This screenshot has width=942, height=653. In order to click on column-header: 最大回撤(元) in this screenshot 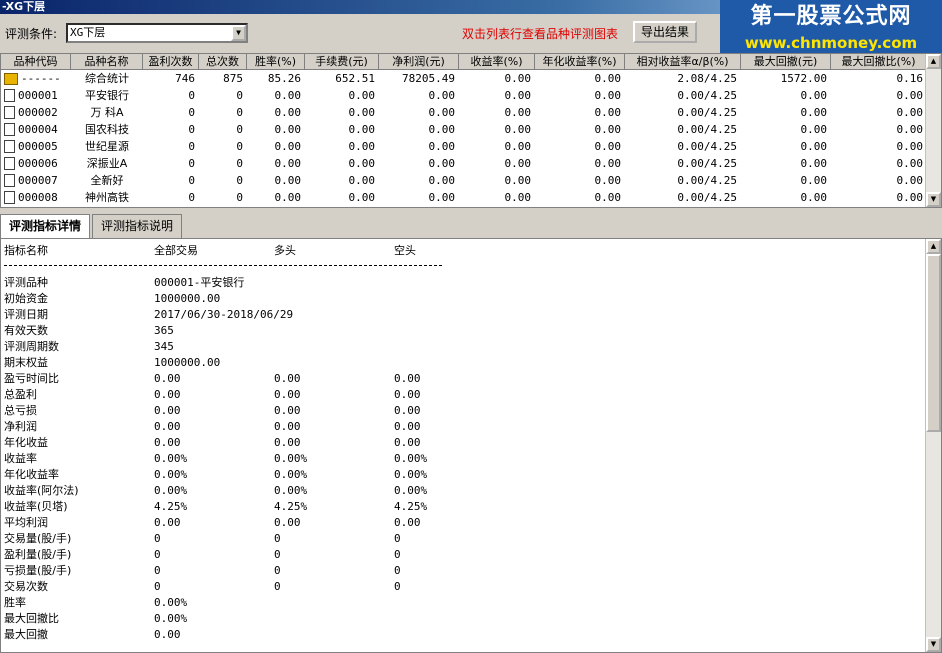, I will do `click(786, 62)`.